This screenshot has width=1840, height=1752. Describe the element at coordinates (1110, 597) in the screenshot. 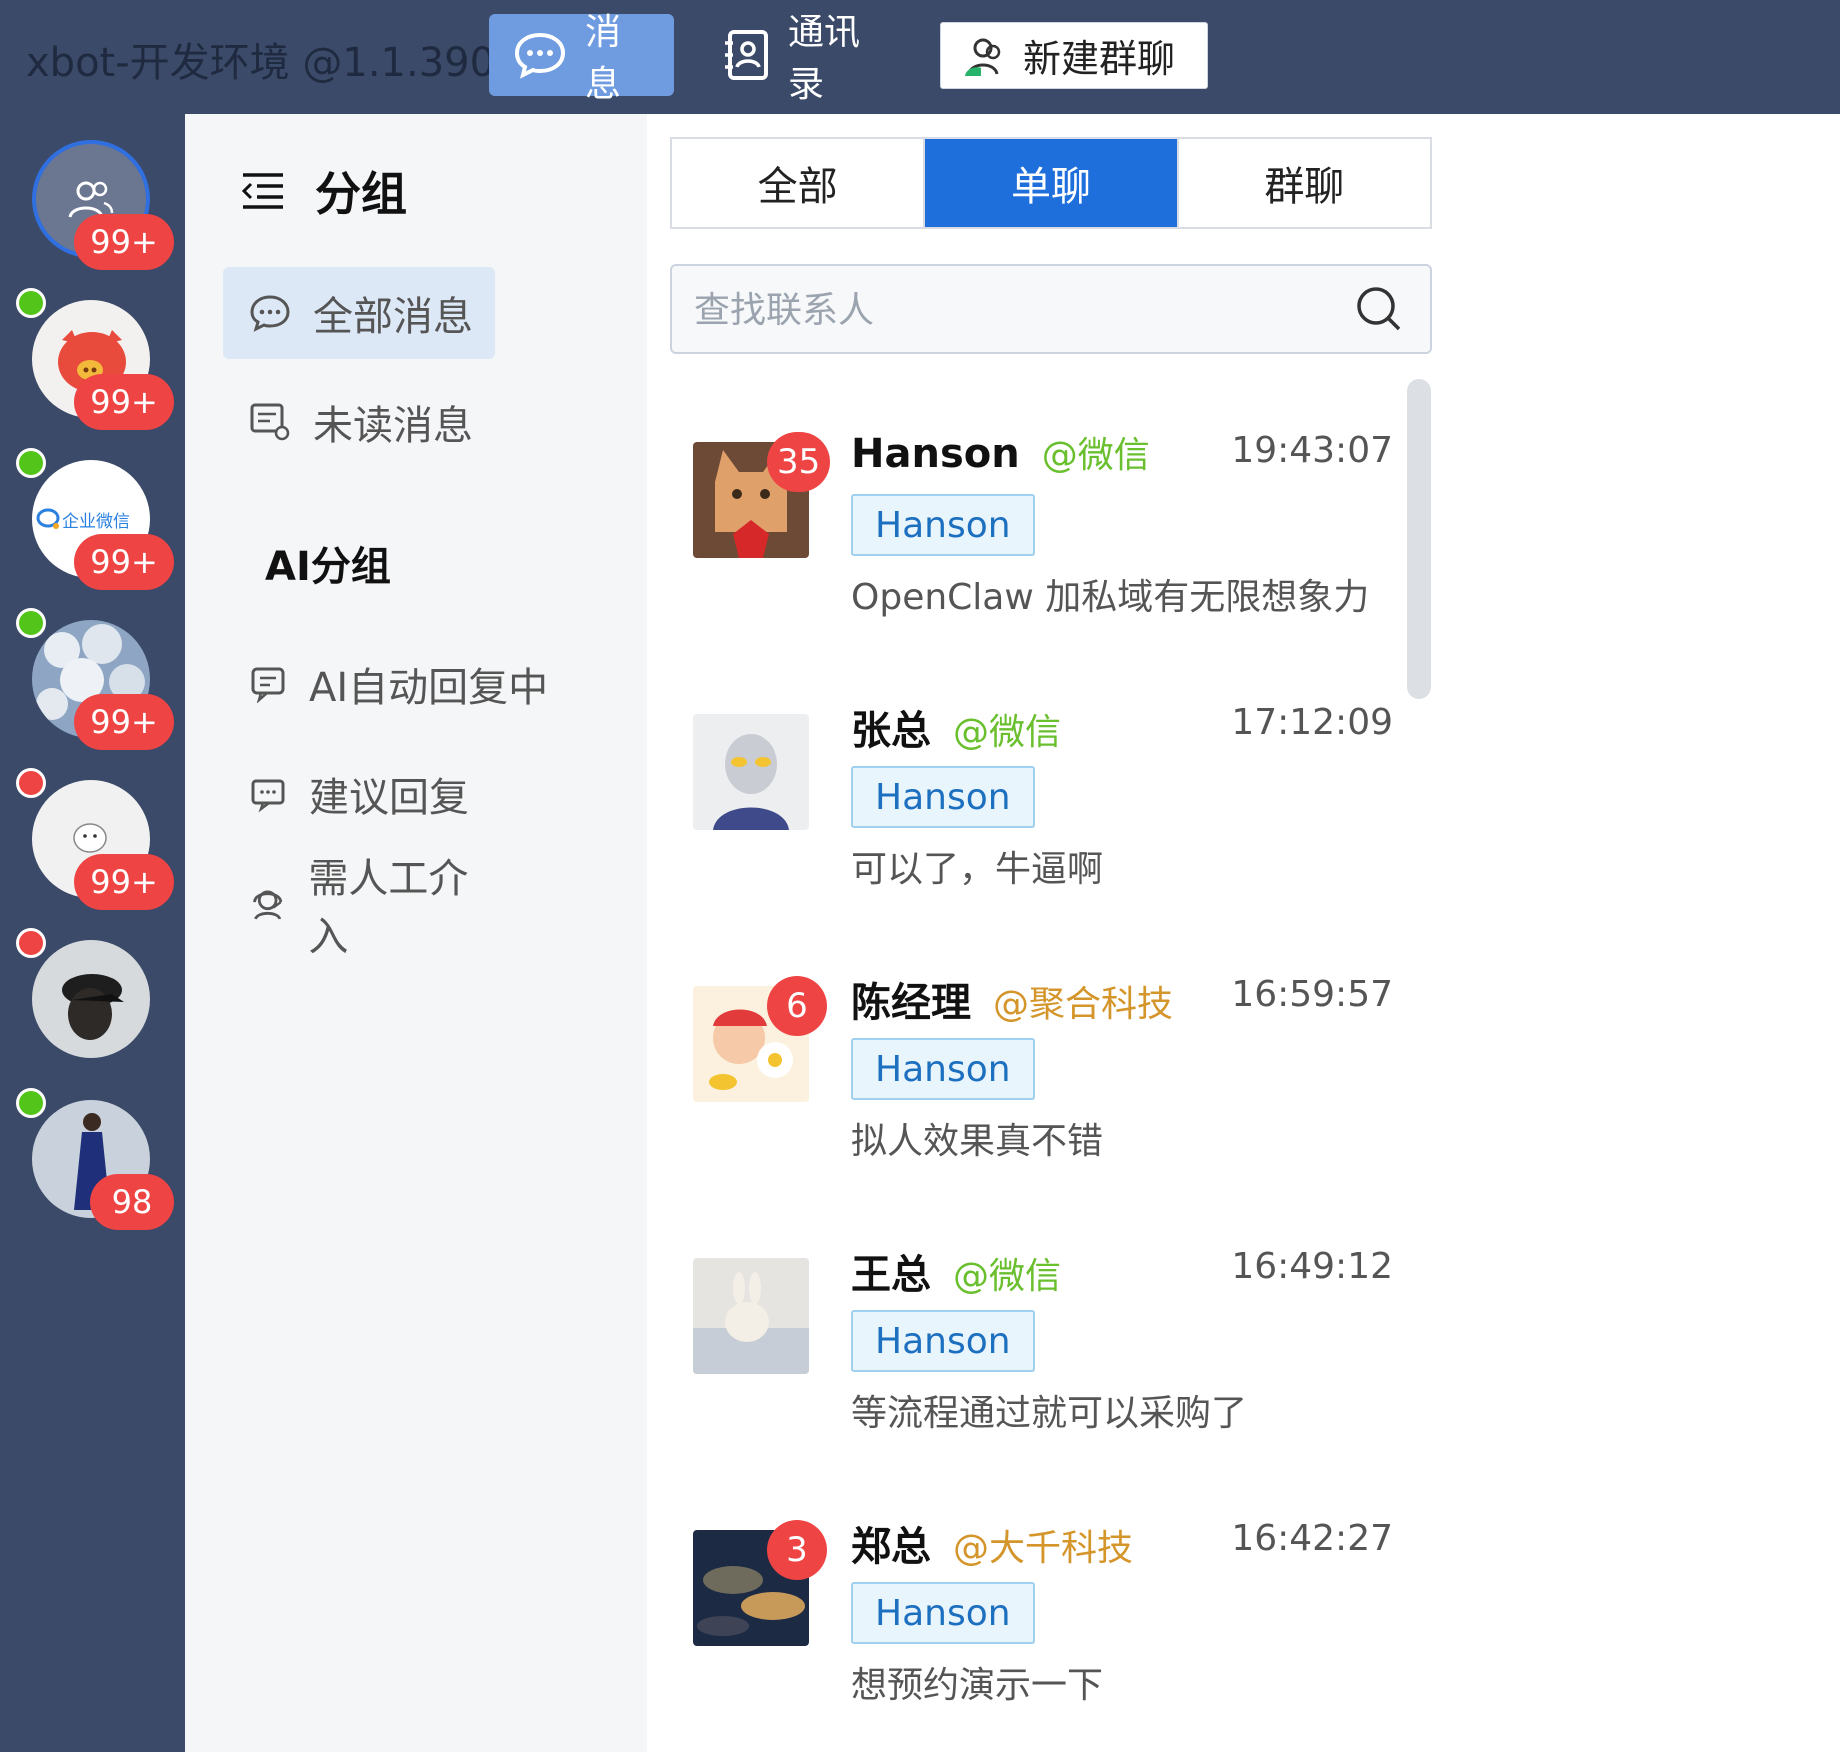

I see `message-preview: OpenClaw 加私域有无限想象力` at that location.